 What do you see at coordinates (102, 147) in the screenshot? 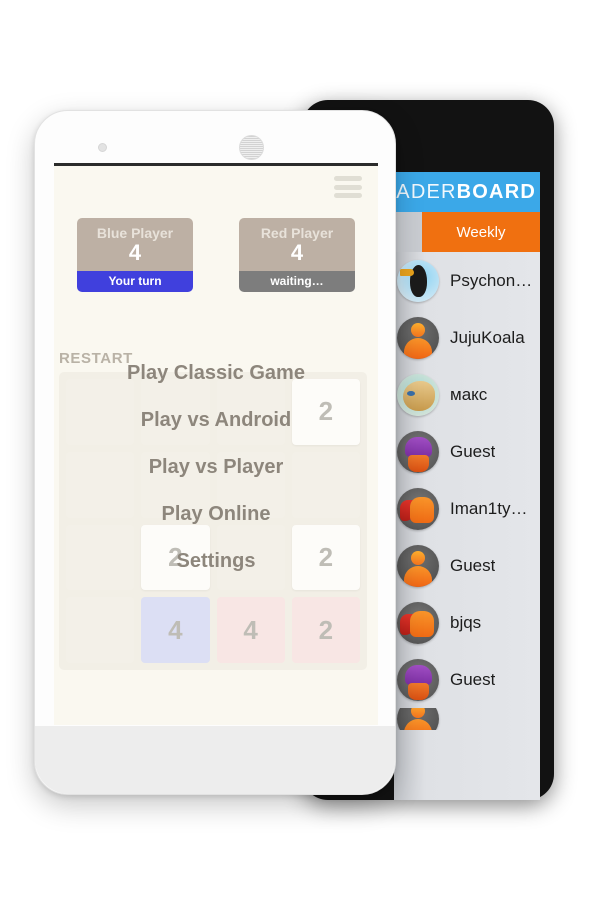
I see `front-camera-icon` at bounding box center [102, 147].